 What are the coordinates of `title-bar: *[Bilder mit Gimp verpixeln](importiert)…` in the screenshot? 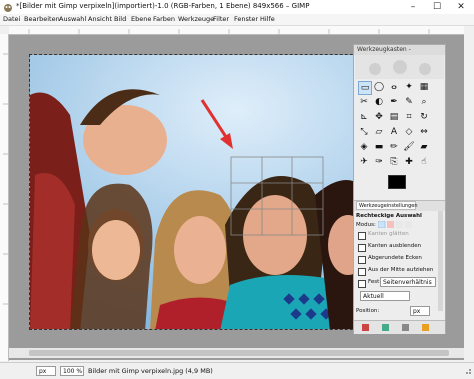 It's located at (237, 7).